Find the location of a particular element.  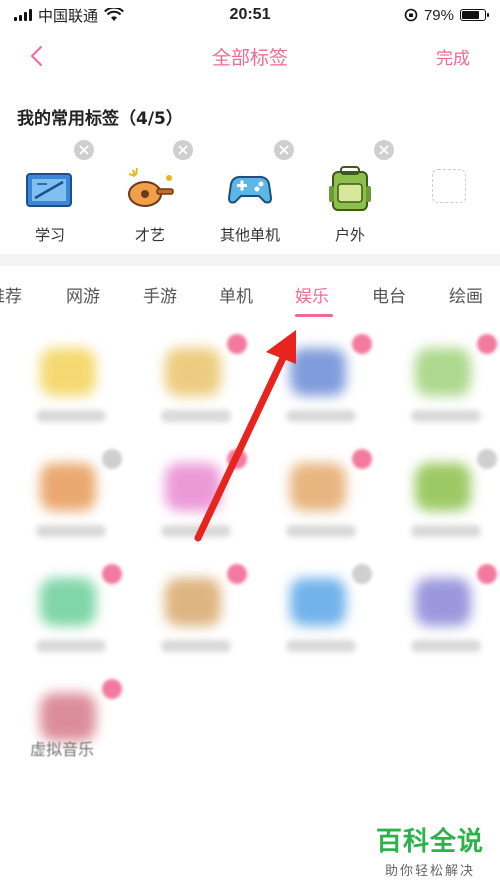

favorite-tag-study: 学习 is located at coordinates (50, 196).